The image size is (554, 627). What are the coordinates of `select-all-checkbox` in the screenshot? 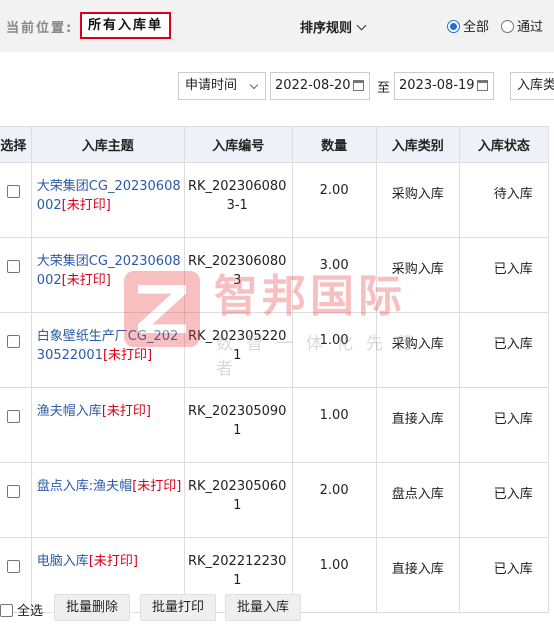 It's located at (6, 610).